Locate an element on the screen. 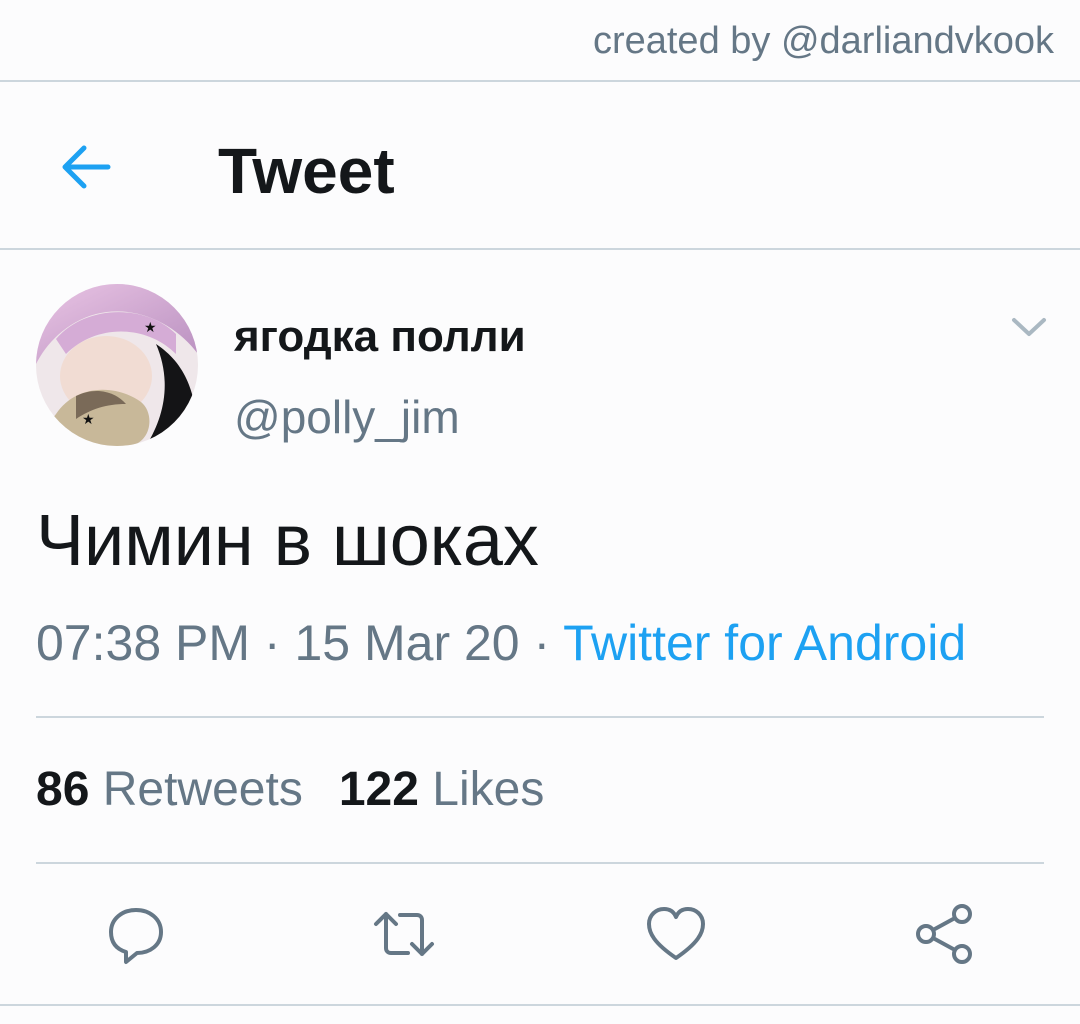 This screenshot has height=1024, width=1080. tweet-date: 15 Mar 20 is located at coordinates (407, 643).